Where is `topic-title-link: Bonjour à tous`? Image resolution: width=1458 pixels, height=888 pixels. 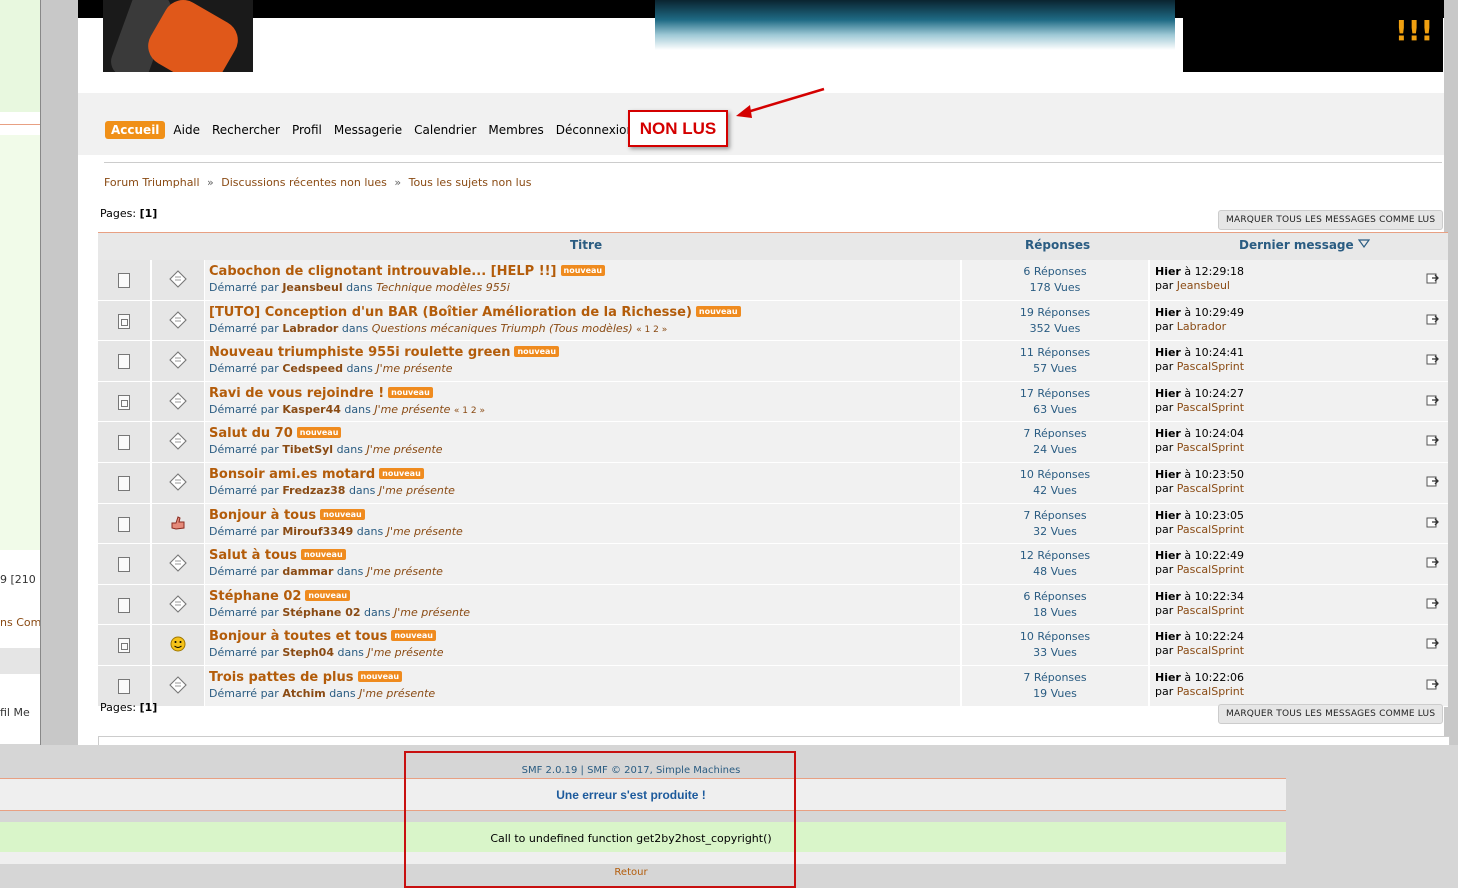
topic-title-link: Bonjour à tous is located at coordinates (262, 515).